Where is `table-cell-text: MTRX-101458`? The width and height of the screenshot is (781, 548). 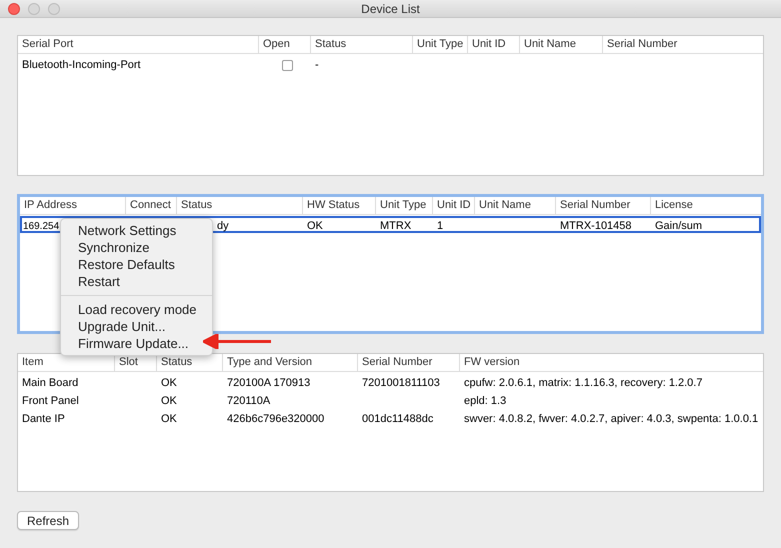
table-cell-text: MTRX-101458 is located at coordinates (596, 226).